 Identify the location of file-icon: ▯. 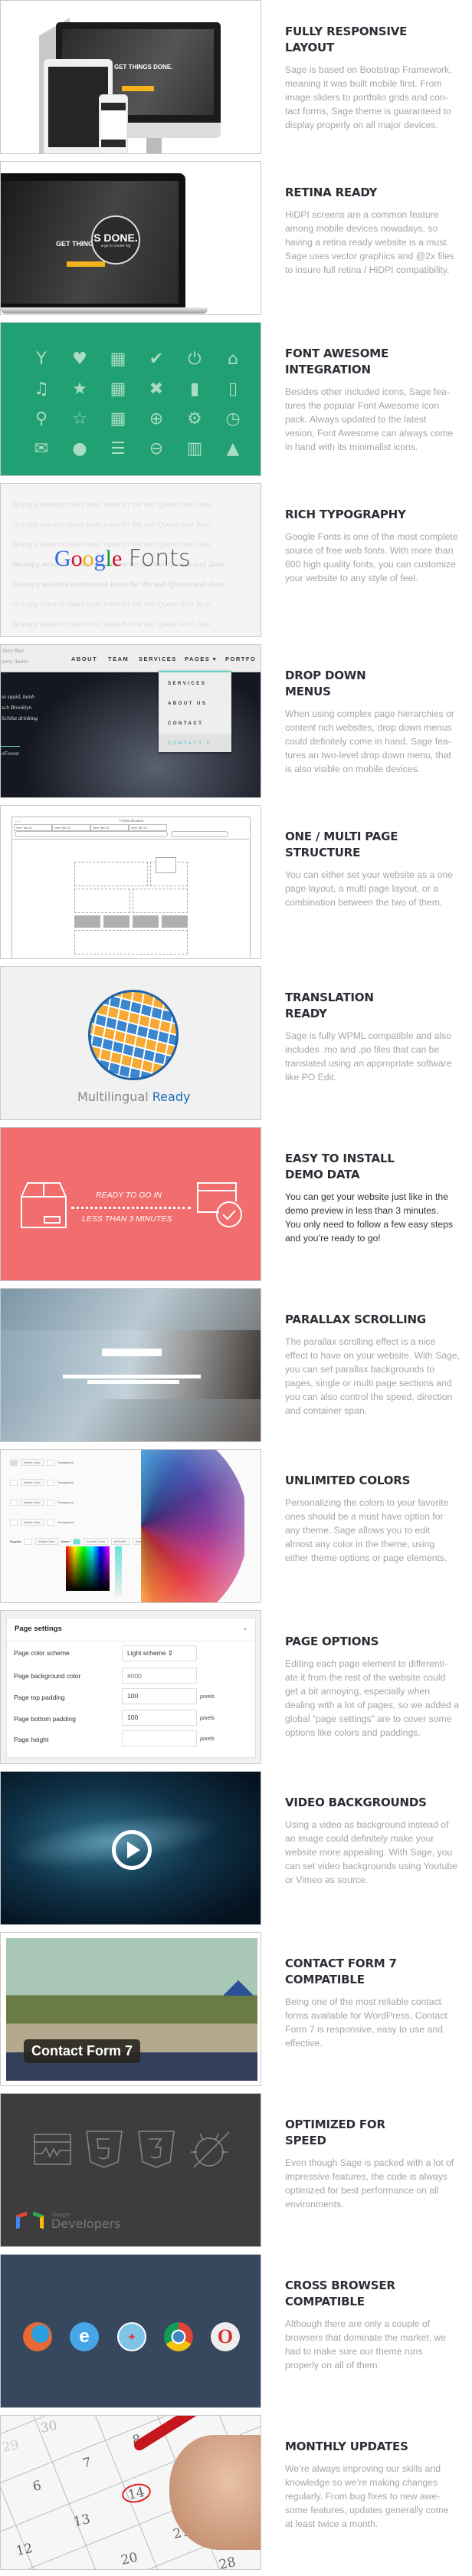
(233, 389).